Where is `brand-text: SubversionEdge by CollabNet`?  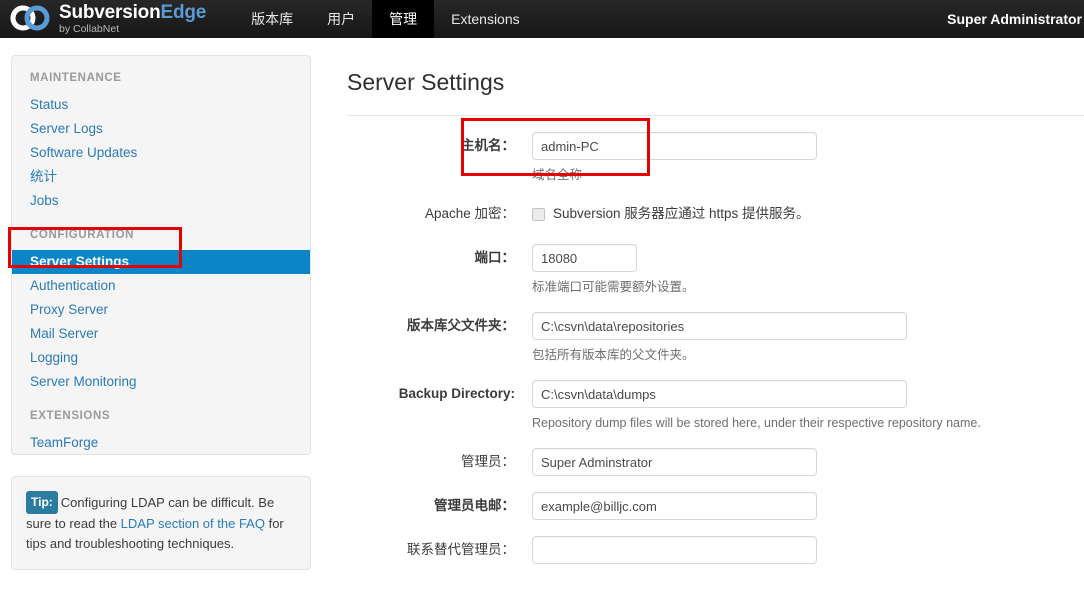 brand-text: SubversionEdge by CollabNet is located at coordinates (132, 19).